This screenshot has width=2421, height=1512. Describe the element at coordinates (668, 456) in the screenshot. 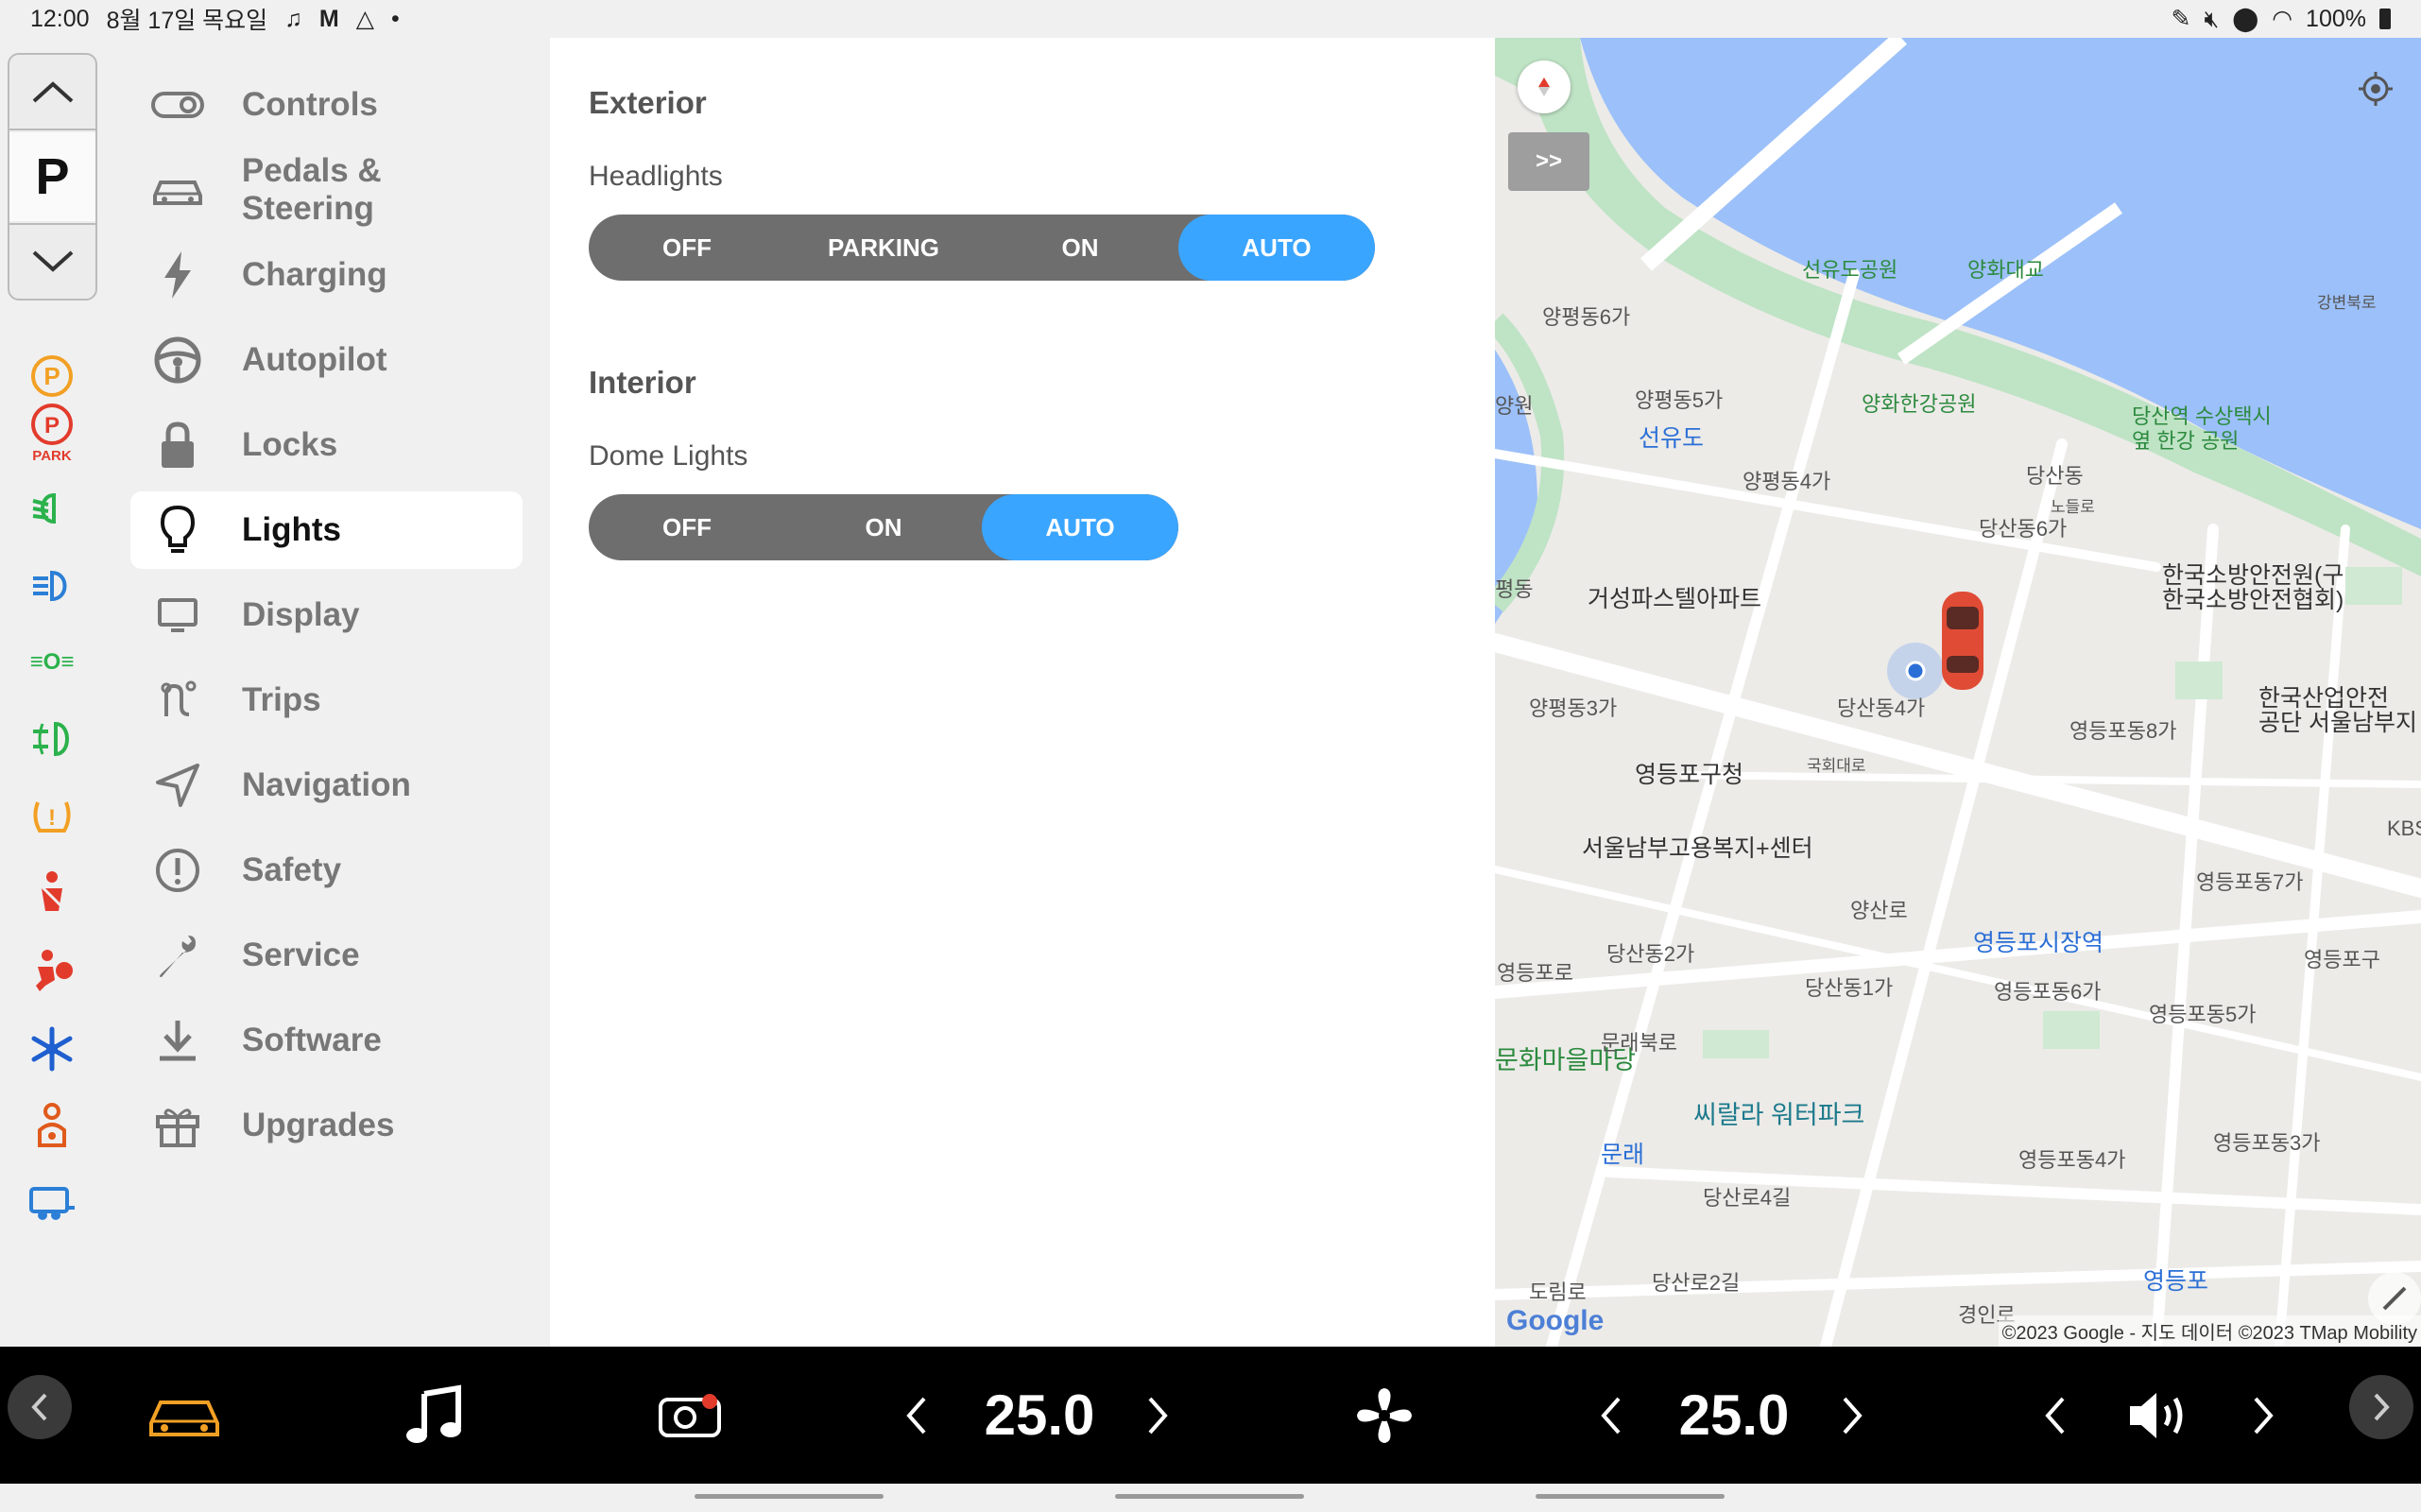

I see `dome-lights-label: Dome Lights` at that location.